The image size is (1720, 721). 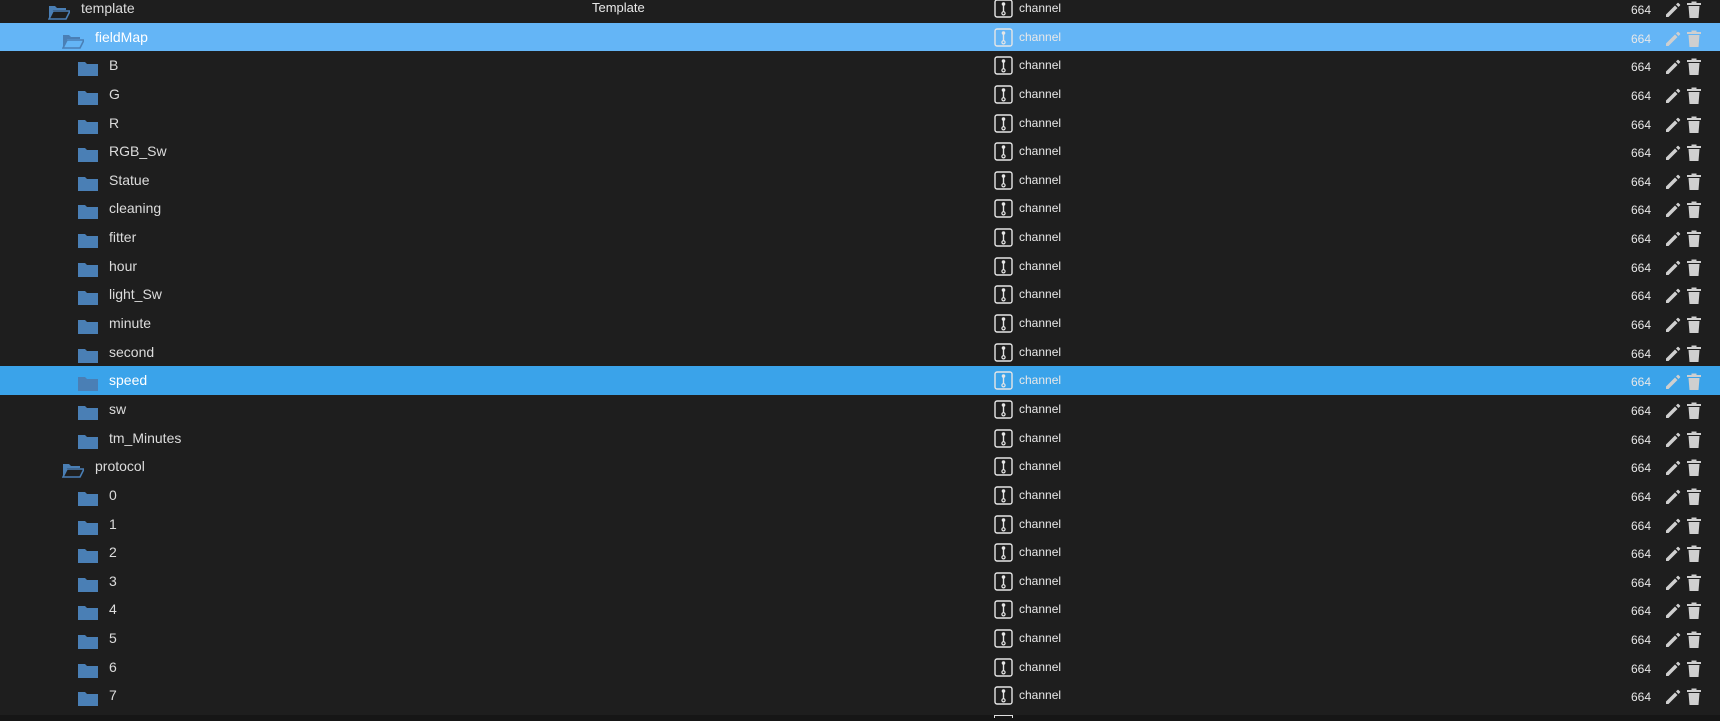 I want to click on object-name: G, so click(x=114, y=94).